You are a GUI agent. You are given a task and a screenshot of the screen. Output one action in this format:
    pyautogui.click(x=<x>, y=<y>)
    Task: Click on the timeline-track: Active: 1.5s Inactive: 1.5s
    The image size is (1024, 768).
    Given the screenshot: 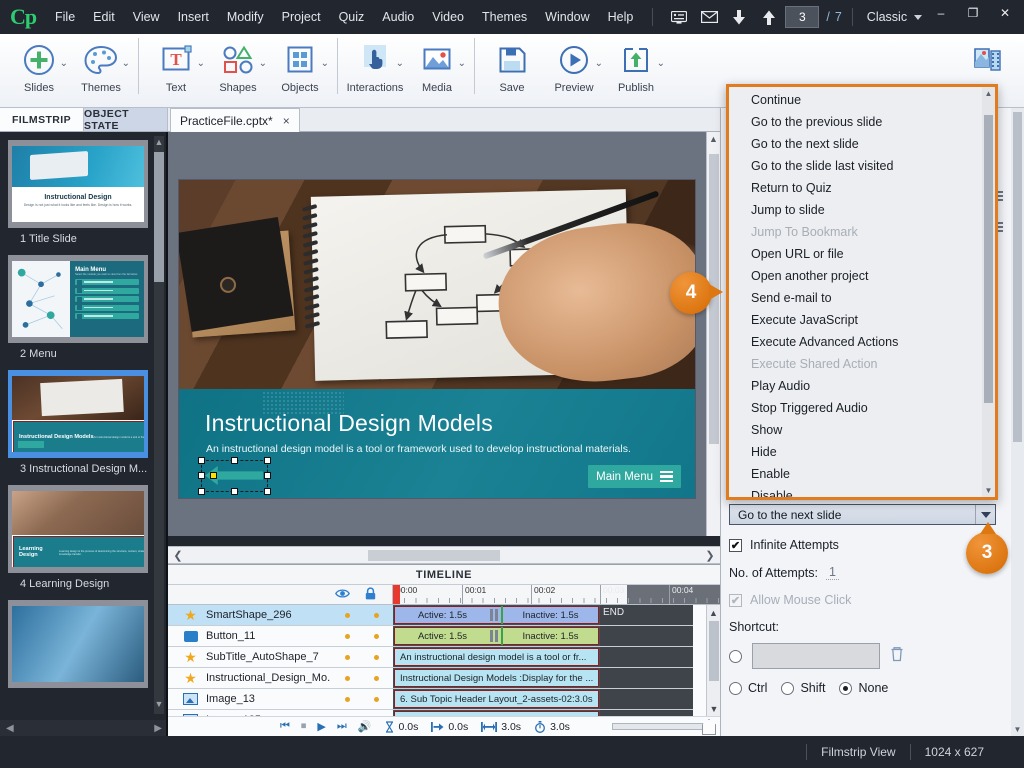 What is the action you would take?
    pyautogui.click(x=543, y=636)
    